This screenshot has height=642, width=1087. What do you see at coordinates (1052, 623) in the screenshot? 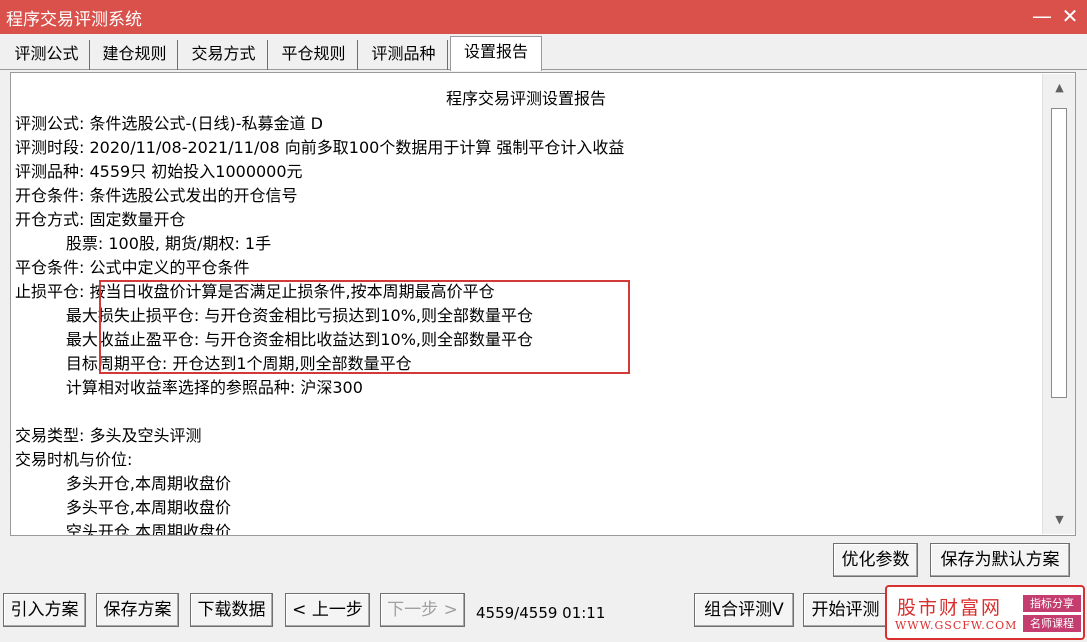
I see `watermark-tag-bottom: 名师课程` at bounding box center [1052, 623].